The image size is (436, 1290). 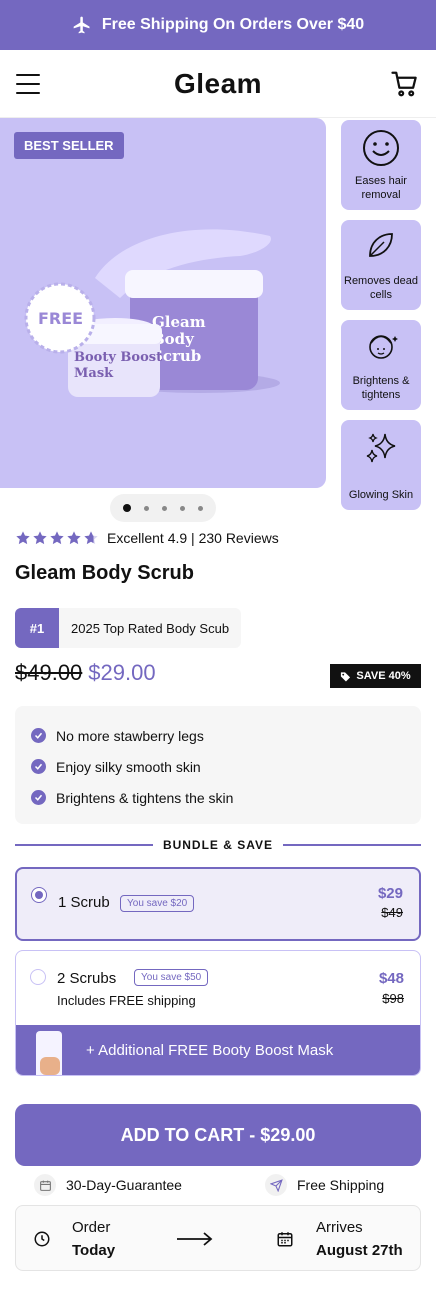 What do you see at coordinates (233, 24) in the screenshot?
I see `announcement-text: Free Shipping On Orders Over $40` at bounding box center [233, 24].